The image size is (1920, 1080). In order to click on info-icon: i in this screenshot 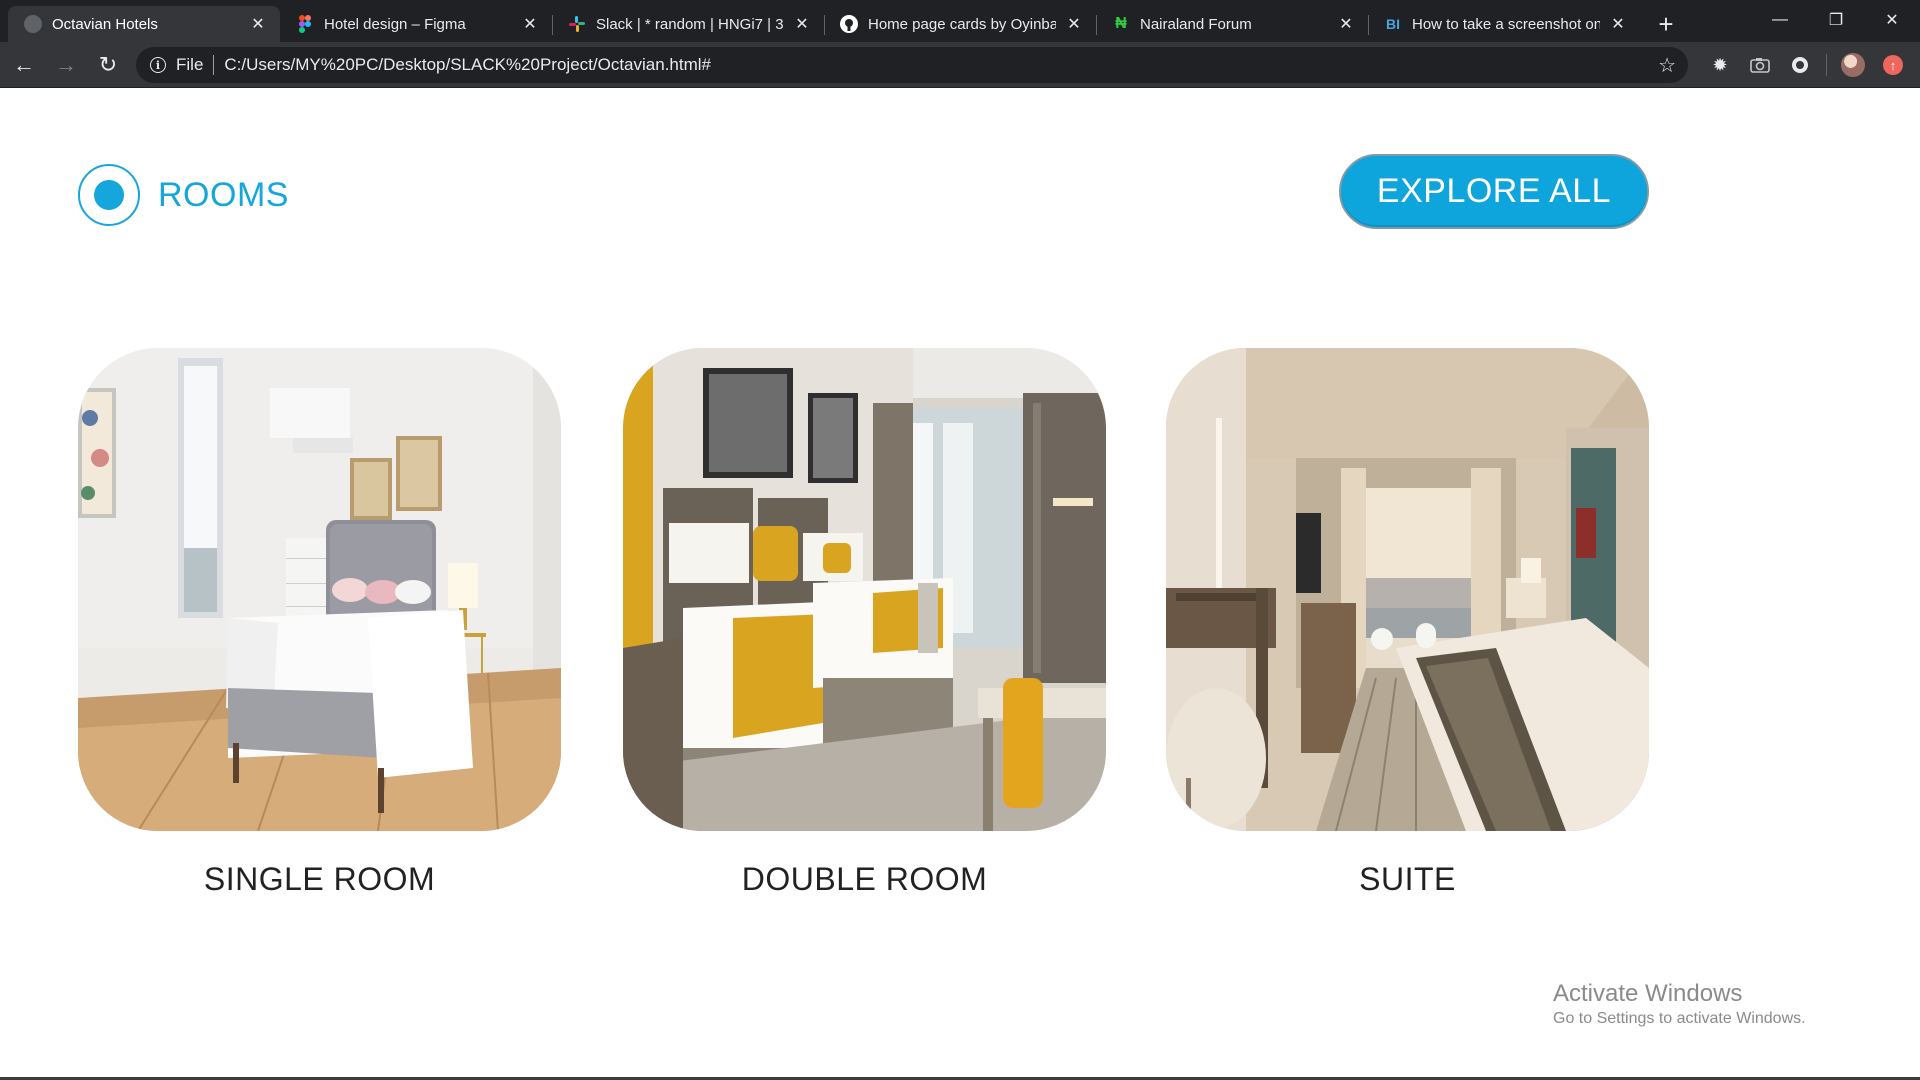, I will do `click(158, 65)`.